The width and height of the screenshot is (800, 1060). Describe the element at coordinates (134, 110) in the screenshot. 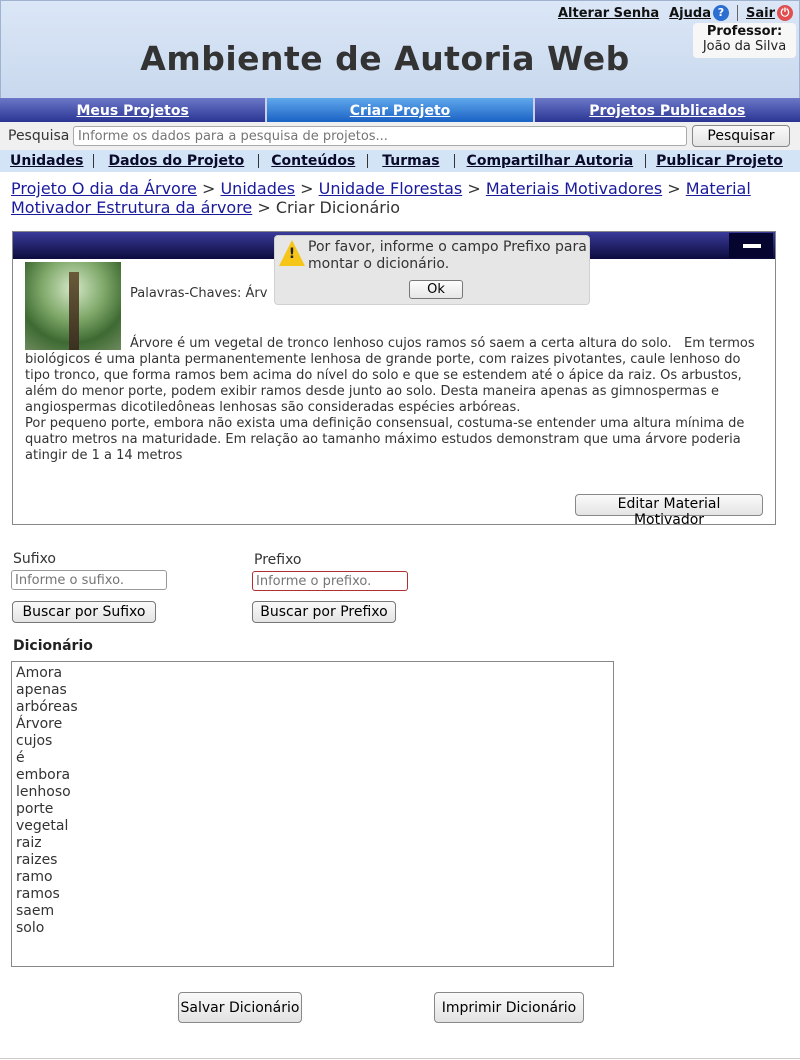

I see `tab-my-projects: Meus Projetos` at that location.